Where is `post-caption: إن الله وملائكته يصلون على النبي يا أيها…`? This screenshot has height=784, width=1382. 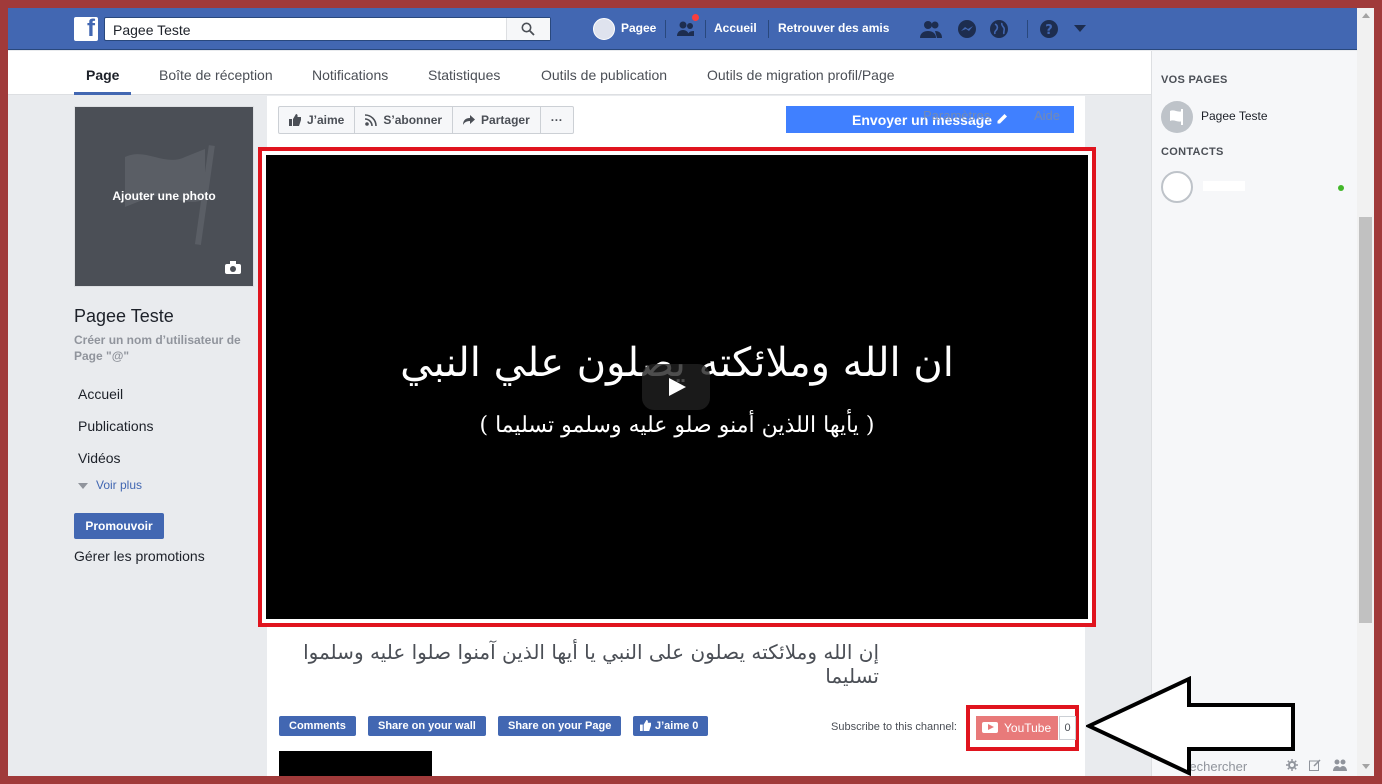
post-caption: إن الله وملائكته يصلون على النبي يا أيها… is located at coordinates (591, 664).